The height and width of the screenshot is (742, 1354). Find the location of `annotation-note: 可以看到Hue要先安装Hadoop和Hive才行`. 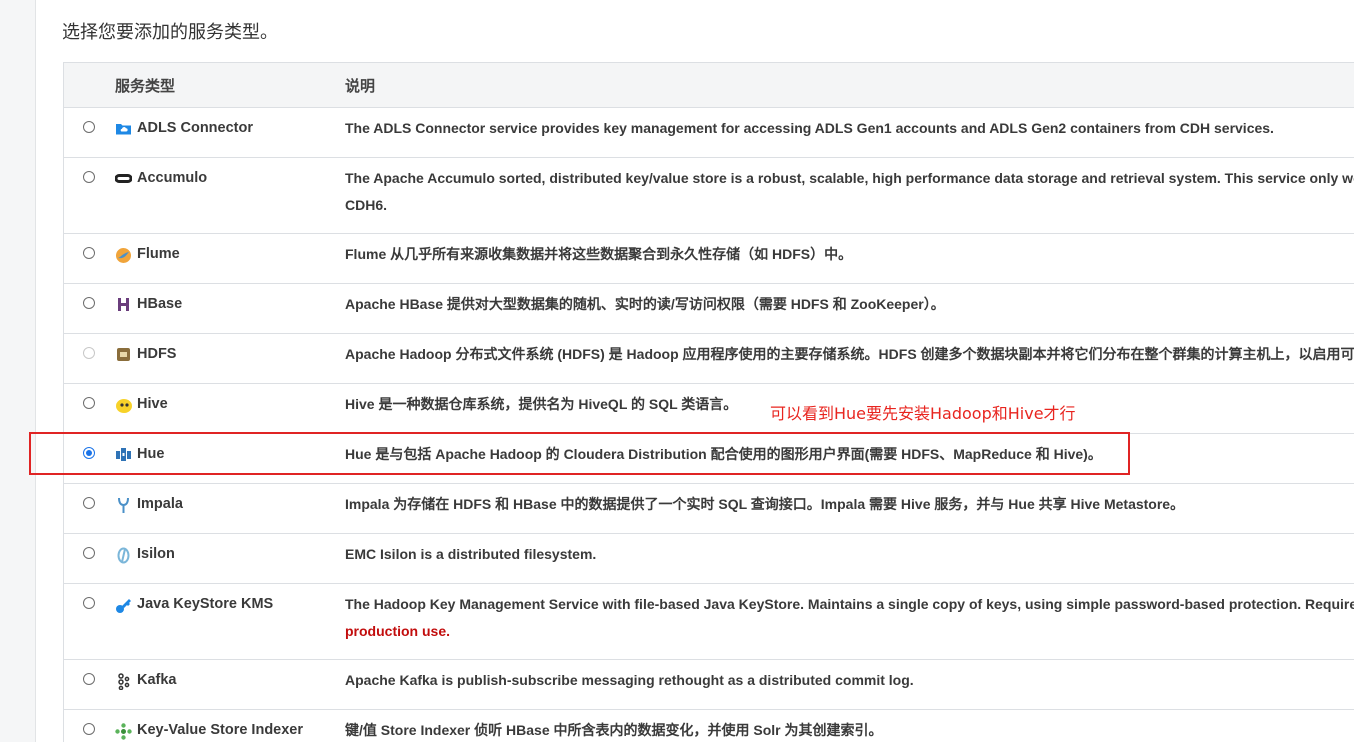

annotation-note: 可以看到Hue要先安装Hadoop和Hive才行 is located at coordinates (923, 413).